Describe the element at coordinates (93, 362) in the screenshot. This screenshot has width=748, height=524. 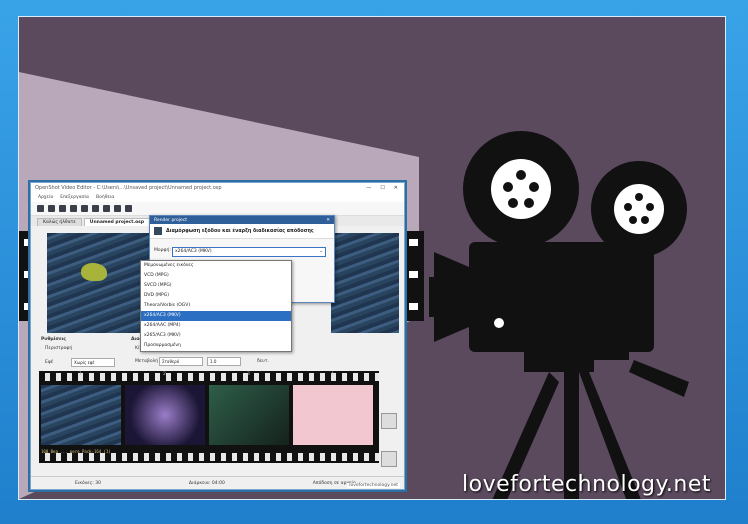
I see `effect-select: Χωρίς εφέ` at that location.